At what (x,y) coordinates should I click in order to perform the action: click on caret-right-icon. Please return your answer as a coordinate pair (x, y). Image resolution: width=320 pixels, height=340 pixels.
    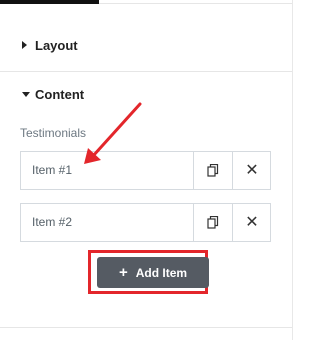
    Looking at the image, I should click on (24, 45).